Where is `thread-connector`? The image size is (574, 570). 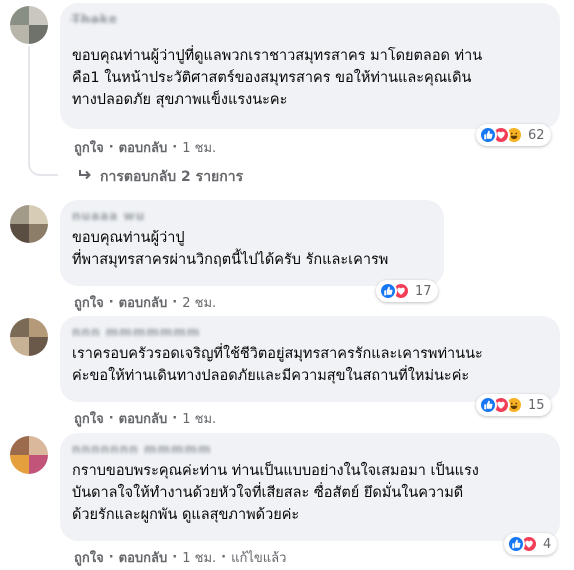 thread-connector is located at coordinates (43, 158).